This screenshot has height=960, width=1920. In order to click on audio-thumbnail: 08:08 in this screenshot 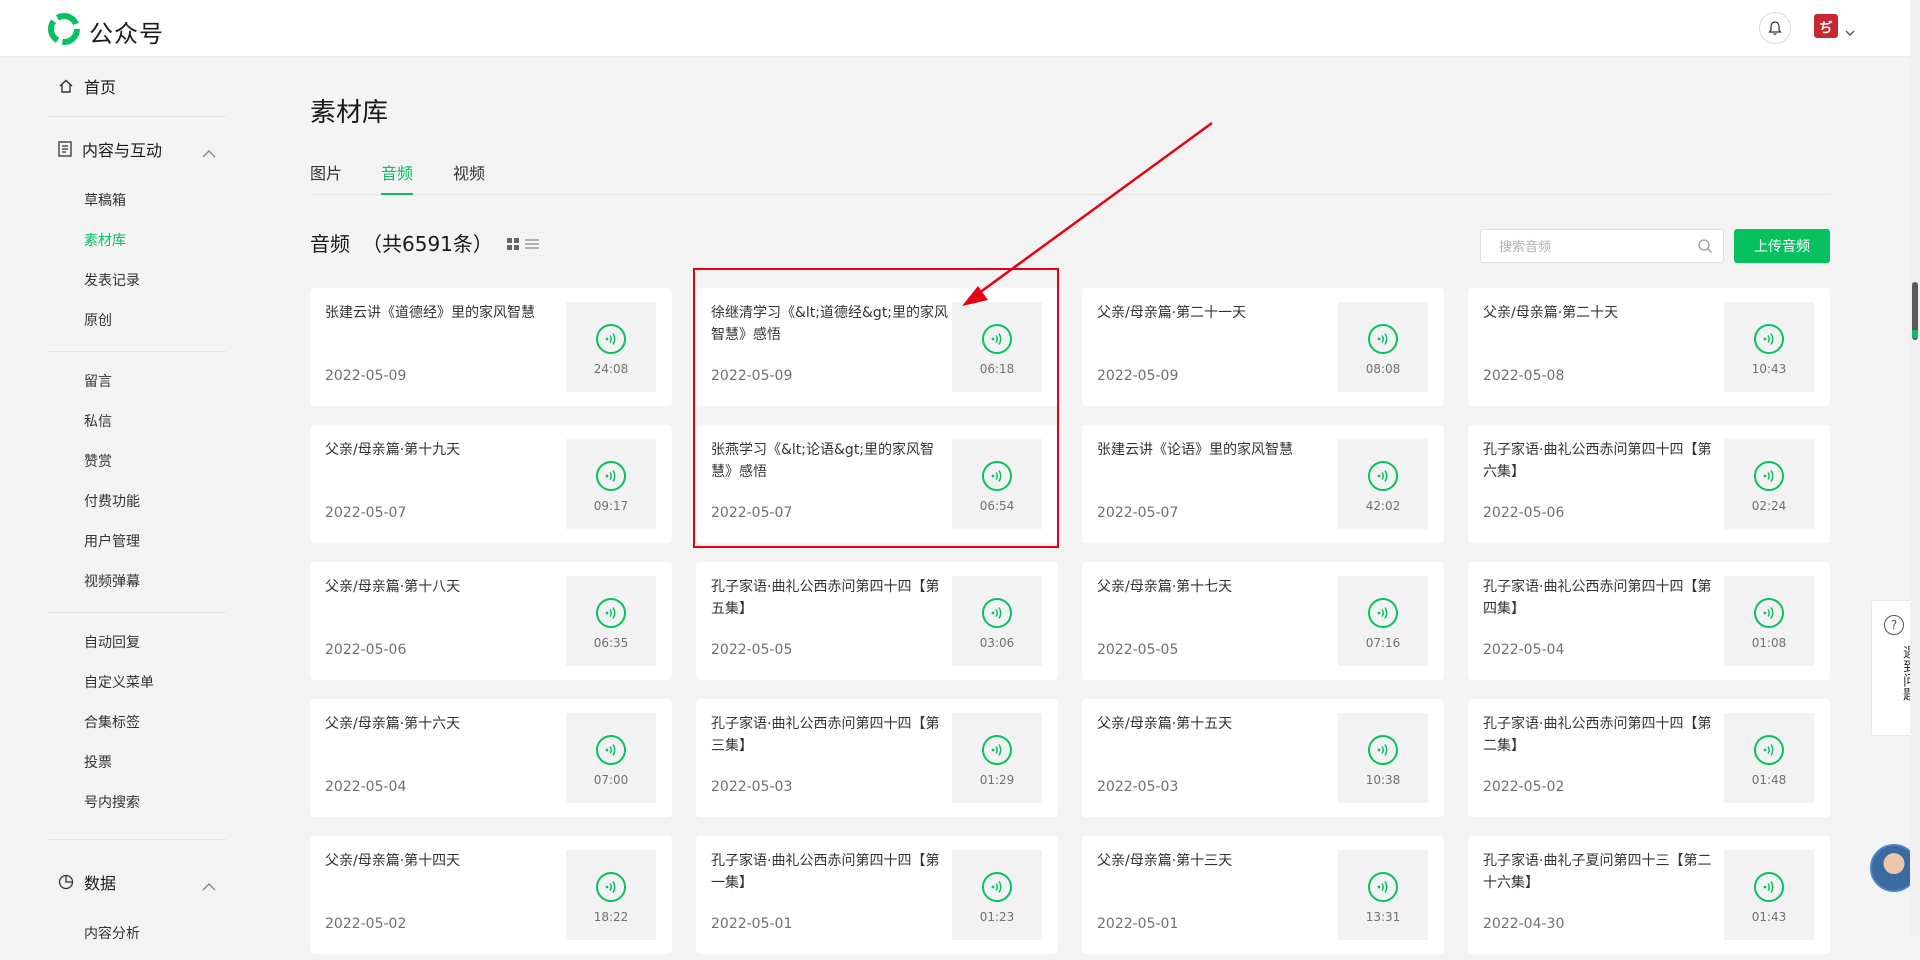, I will do `click(1383, 347)`.